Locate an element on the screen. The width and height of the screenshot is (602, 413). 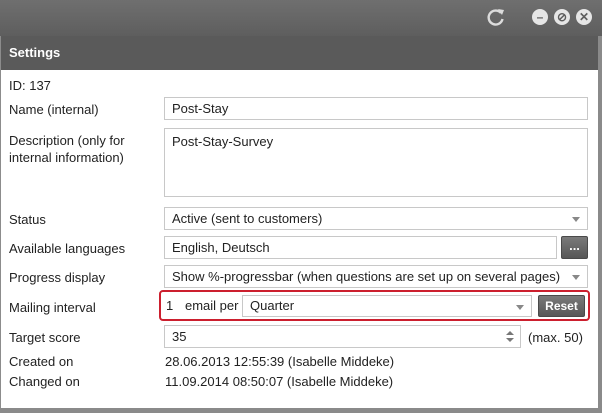
status-value: Active (sent to customers) is located at coordinates (247, 218).